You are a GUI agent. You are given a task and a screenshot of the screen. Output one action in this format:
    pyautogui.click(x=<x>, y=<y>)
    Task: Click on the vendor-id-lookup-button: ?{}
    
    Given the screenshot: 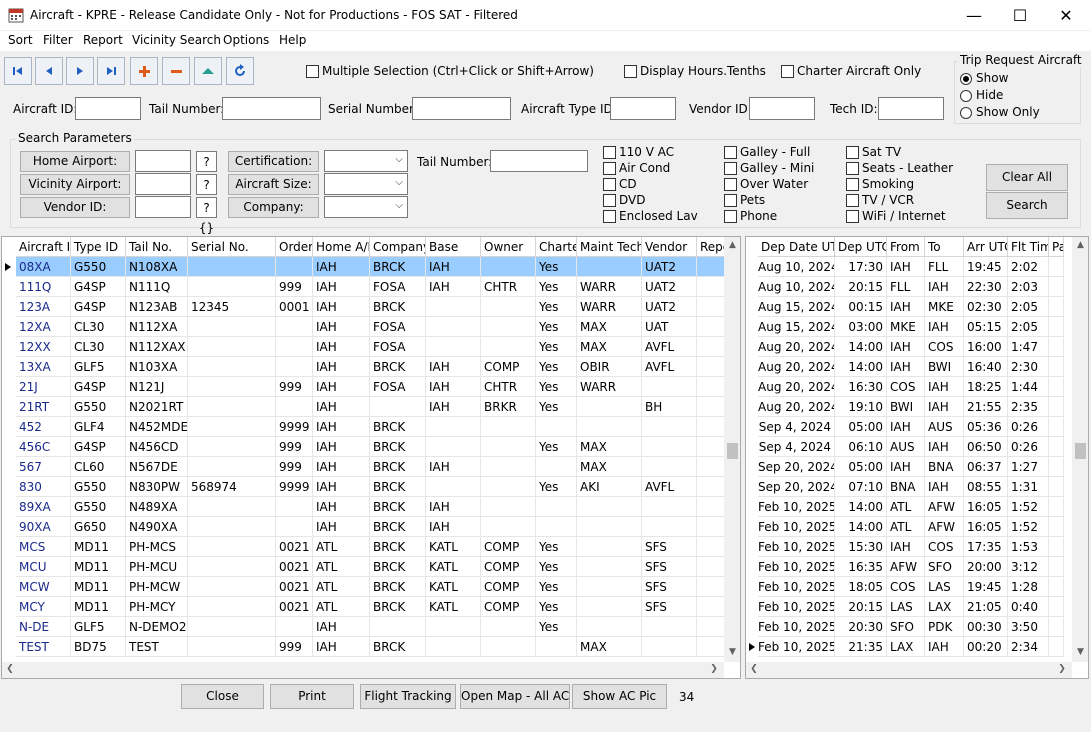 What is the action you would take?
    pyautogui.click(x=206, y=216)
    